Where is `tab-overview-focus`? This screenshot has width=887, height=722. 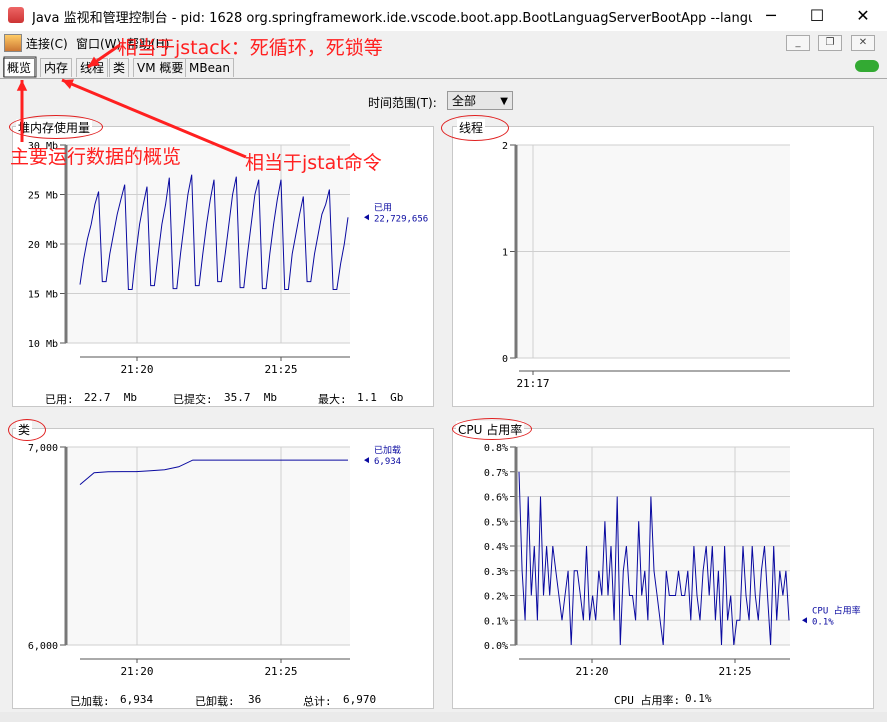
tab-overview-focus is located at coordinates (20, 67).